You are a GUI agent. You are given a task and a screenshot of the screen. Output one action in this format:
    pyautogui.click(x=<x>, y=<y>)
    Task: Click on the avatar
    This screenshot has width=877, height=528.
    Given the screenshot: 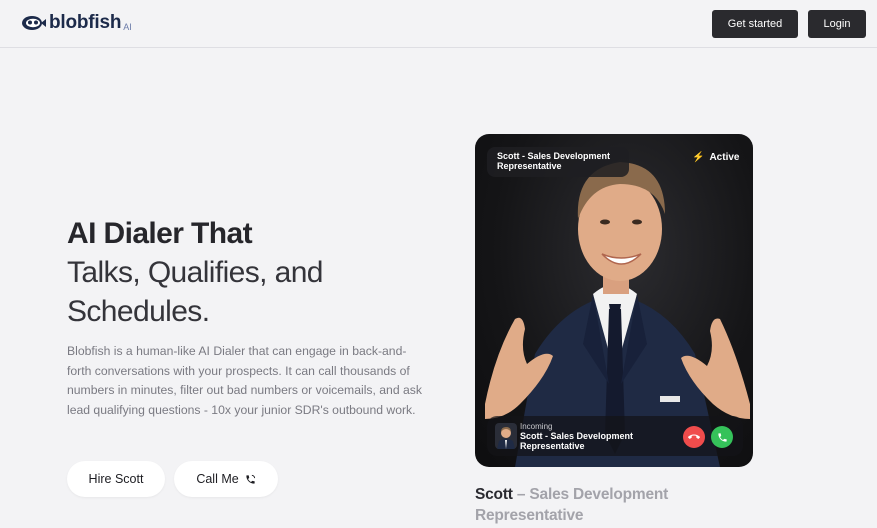 What is the action you would take?
    pyautogui.click(x=506, y=436)
    